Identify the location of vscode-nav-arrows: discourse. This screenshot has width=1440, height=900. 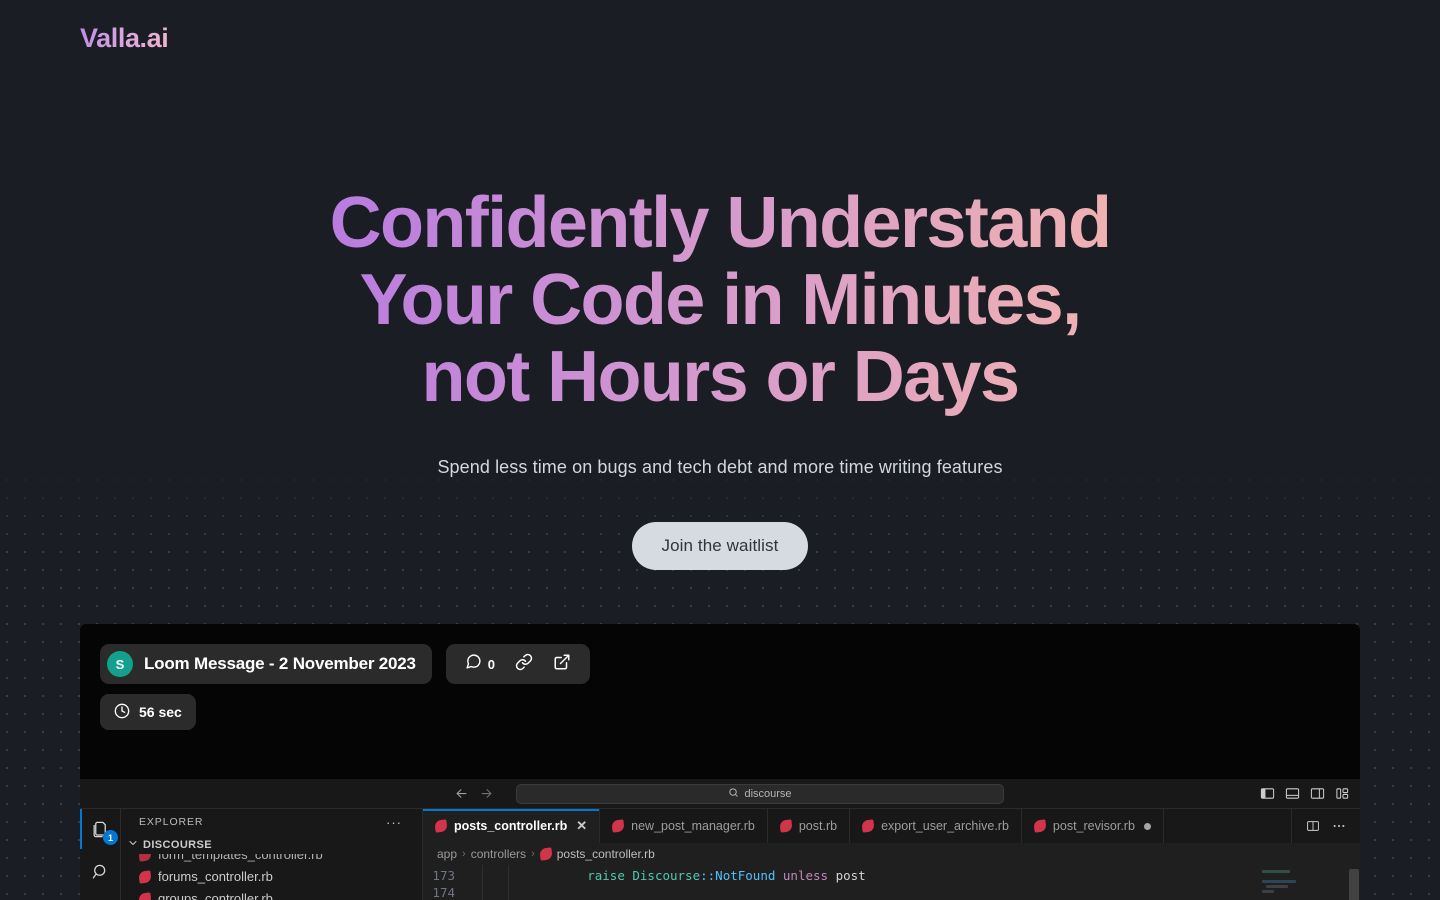
(729, 793).